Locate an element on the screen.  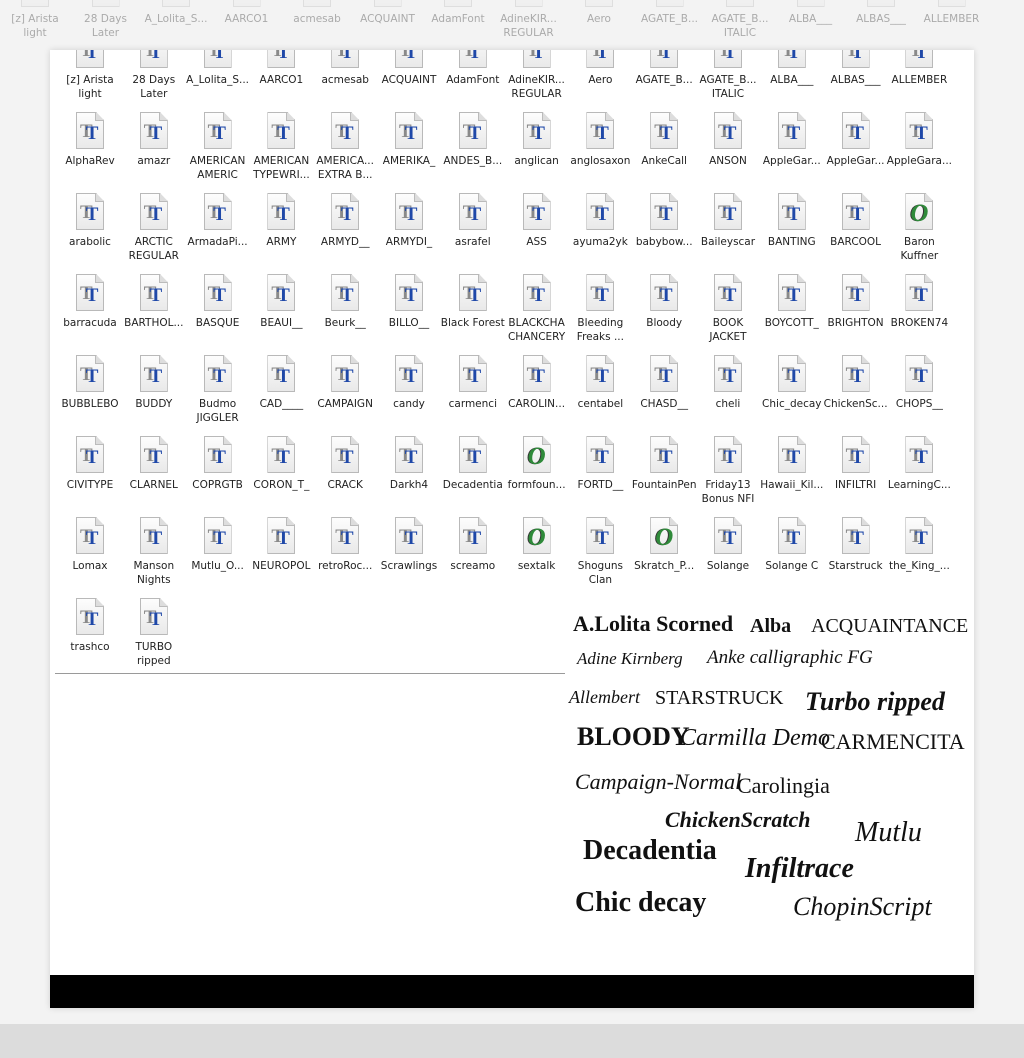
font-file-item: TT barracuda is located at coordinates (90, 314).